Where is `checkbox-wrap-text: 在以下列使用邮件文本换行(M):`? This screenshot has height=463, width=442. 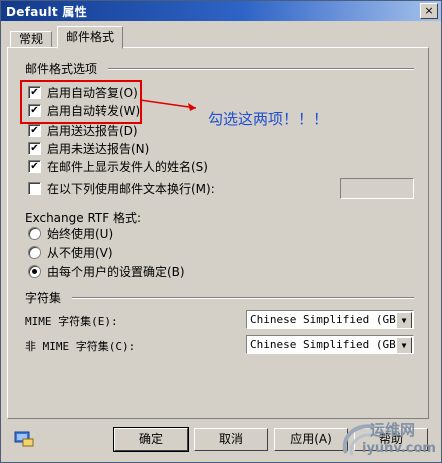 checkbox-wrap-text: 在以下列使用邮件文本换行(M): is located at coordinates (121, 188).